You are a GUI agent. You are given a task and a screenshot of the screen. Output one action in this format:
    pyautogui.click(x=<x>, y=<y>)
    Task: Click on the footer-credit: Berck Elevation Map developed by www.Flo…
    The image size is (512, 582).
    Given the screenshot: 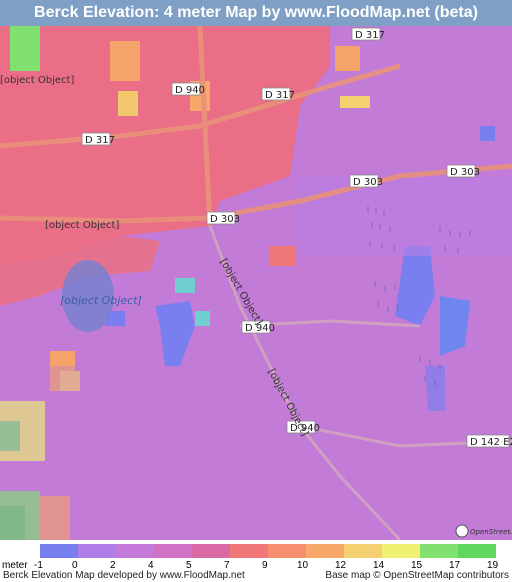 What is the action you would take?
    pyautogui.click(x=124, y=575)
    